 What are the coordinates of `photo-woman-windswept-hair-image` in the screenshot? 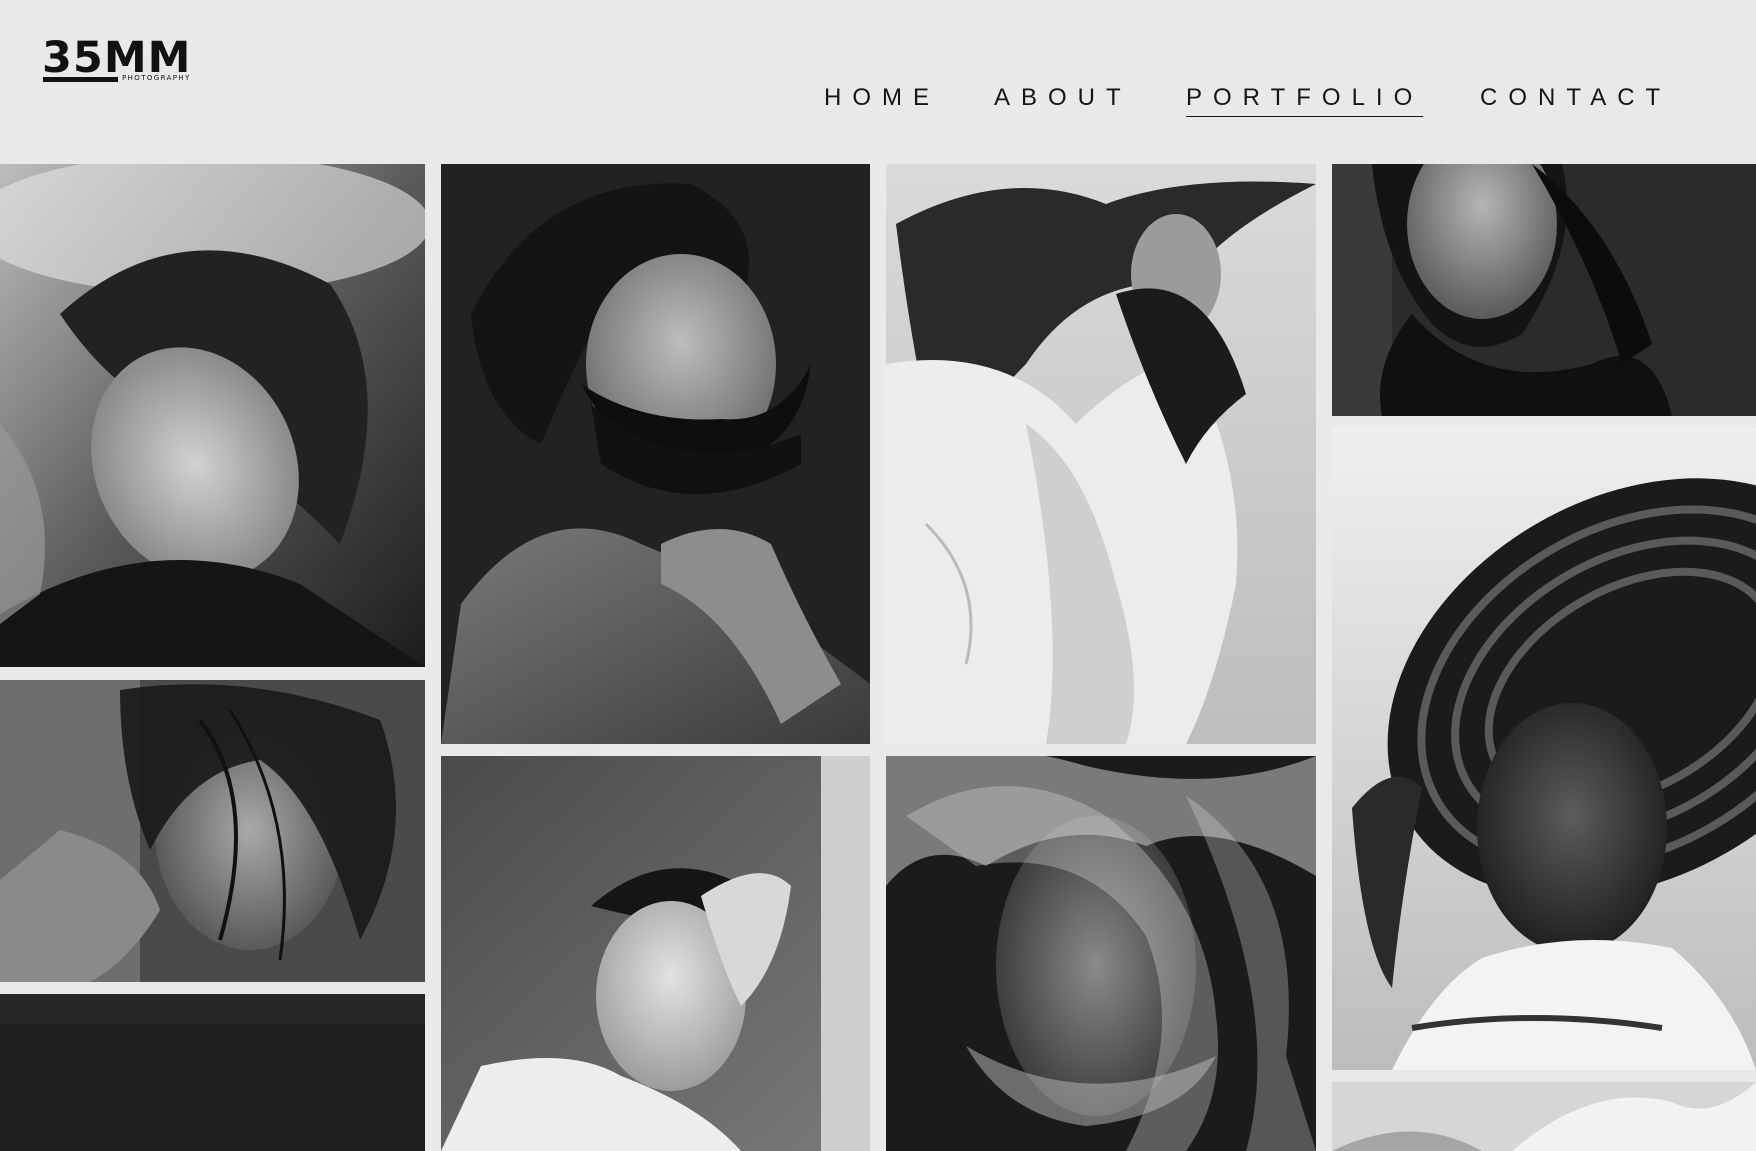 It's located at (212, 831).